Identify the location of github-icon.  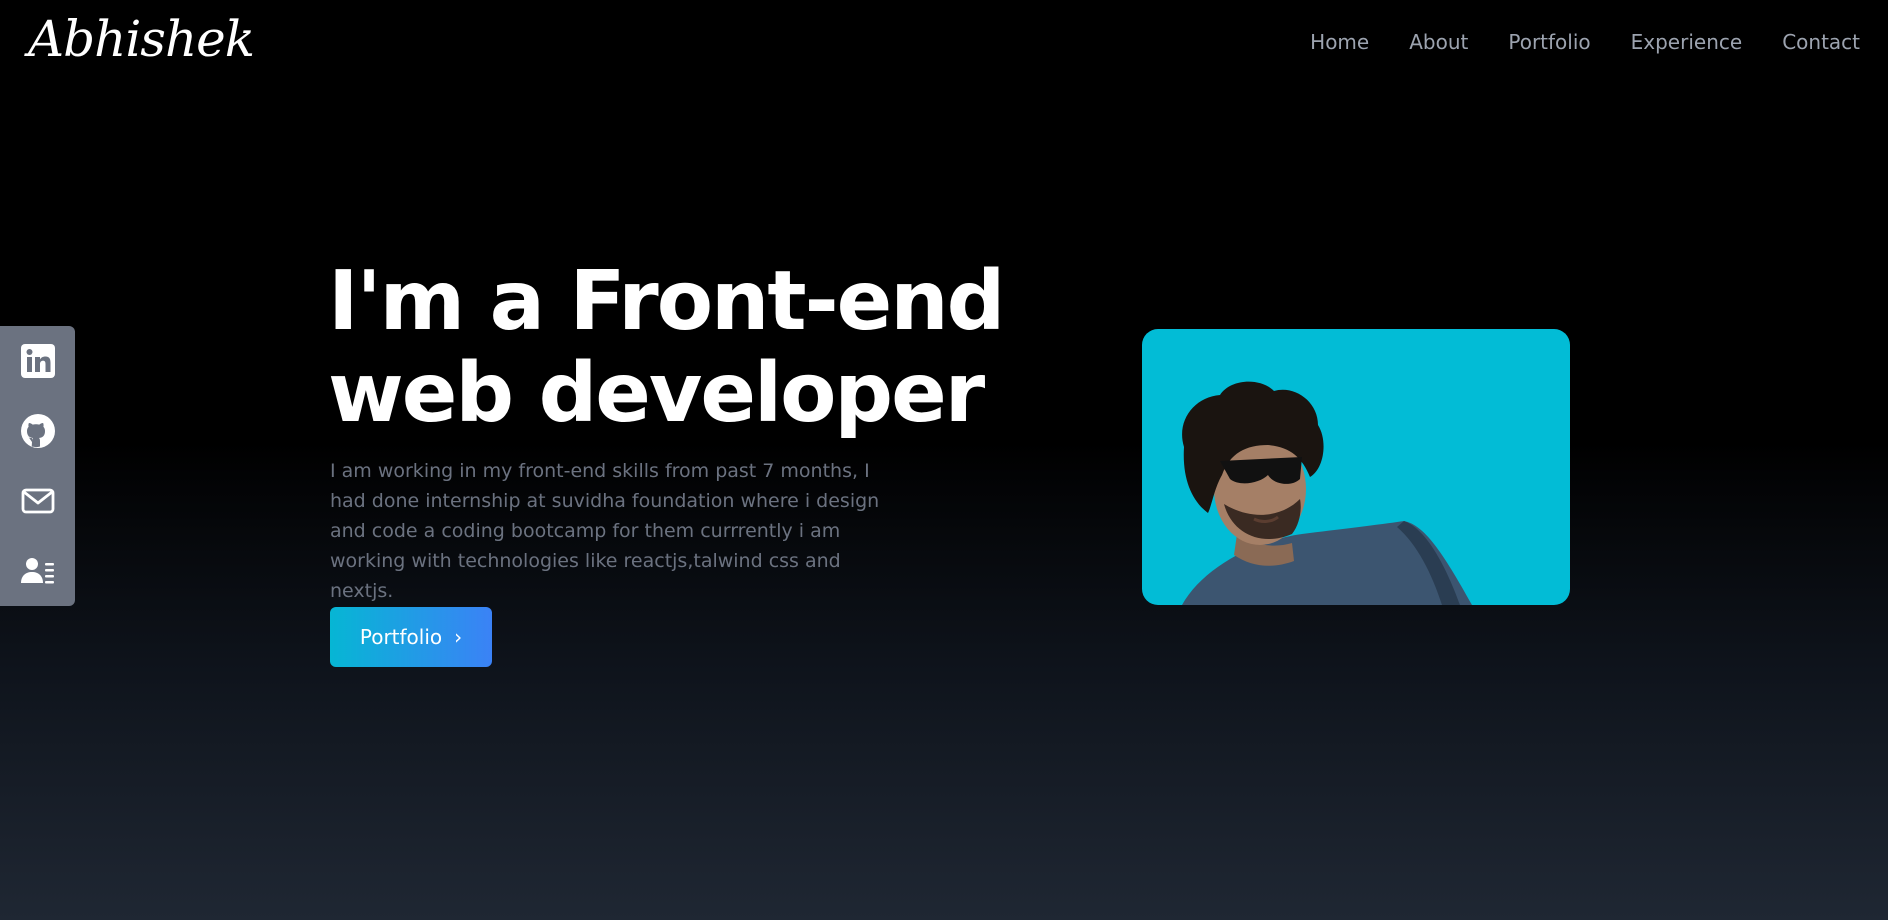
(37, 431).